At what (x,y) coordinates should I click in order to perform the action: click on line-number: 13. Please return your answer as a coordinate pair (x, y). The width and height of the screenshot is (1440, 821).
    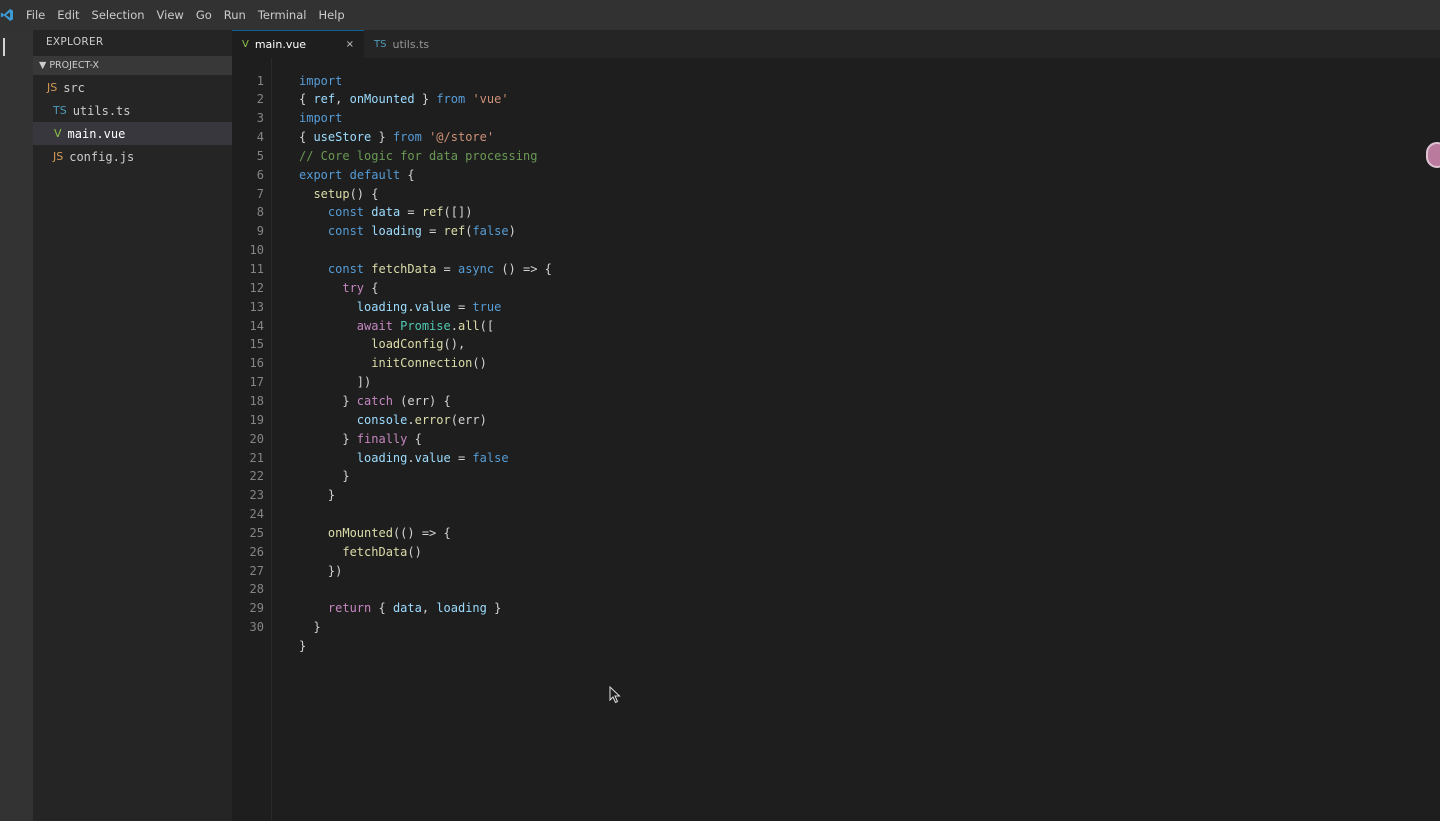
    Looking at the image, I should click on (256, 306).